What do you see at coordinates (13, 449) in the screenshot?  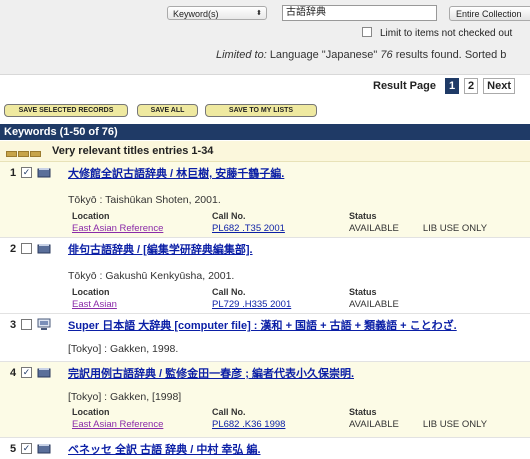 I see `record-number: 5` at bounding box center [13, 449].